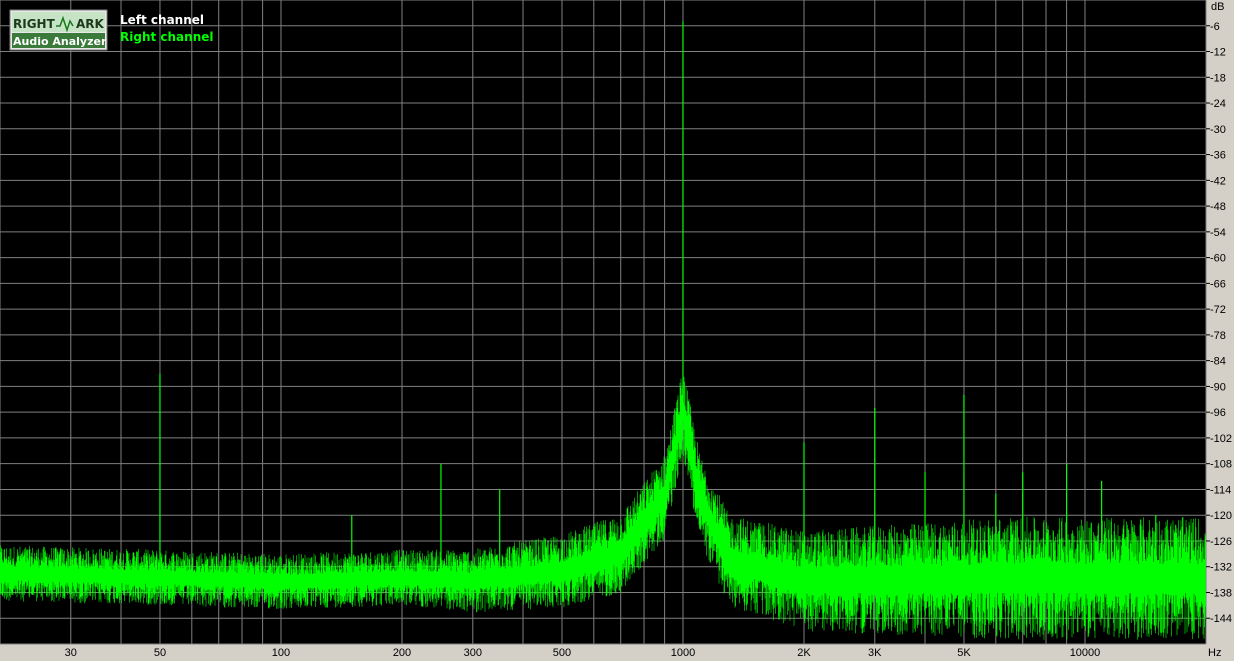 The width and height of the screenshot is (1234, 661). I want to click on x-tick-label: 10000, so click(1085, 653).